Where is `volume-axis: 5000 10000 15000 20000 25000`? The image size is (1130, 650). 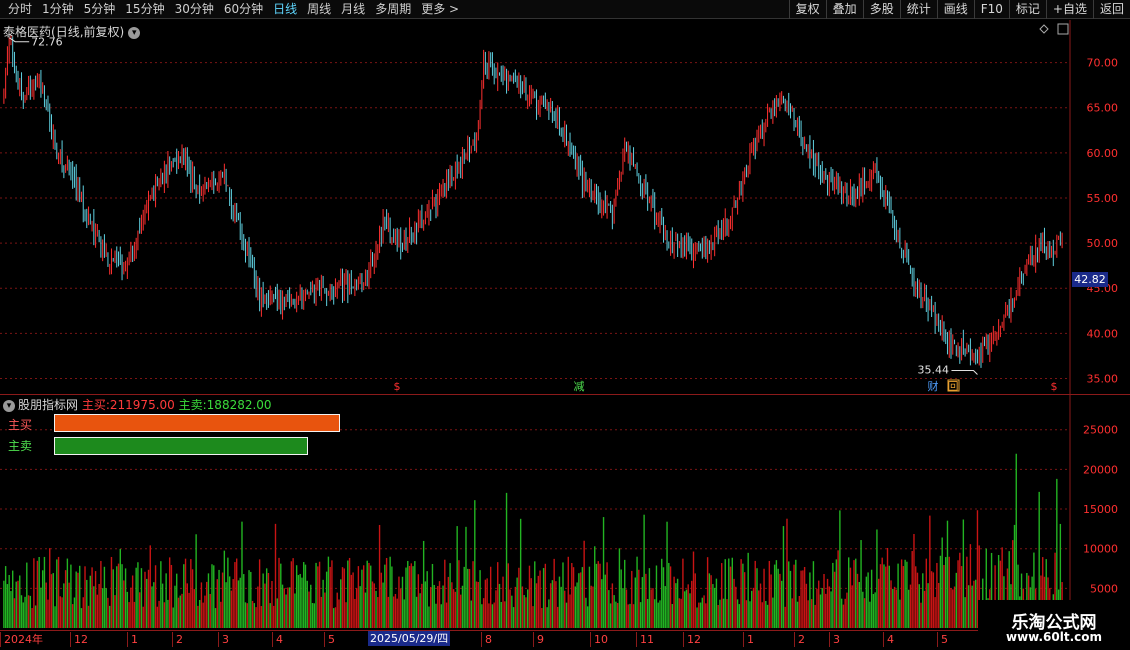
volume-axis: 5000 10000 15000 20000 25000 is located at coordinates (1100, 510).